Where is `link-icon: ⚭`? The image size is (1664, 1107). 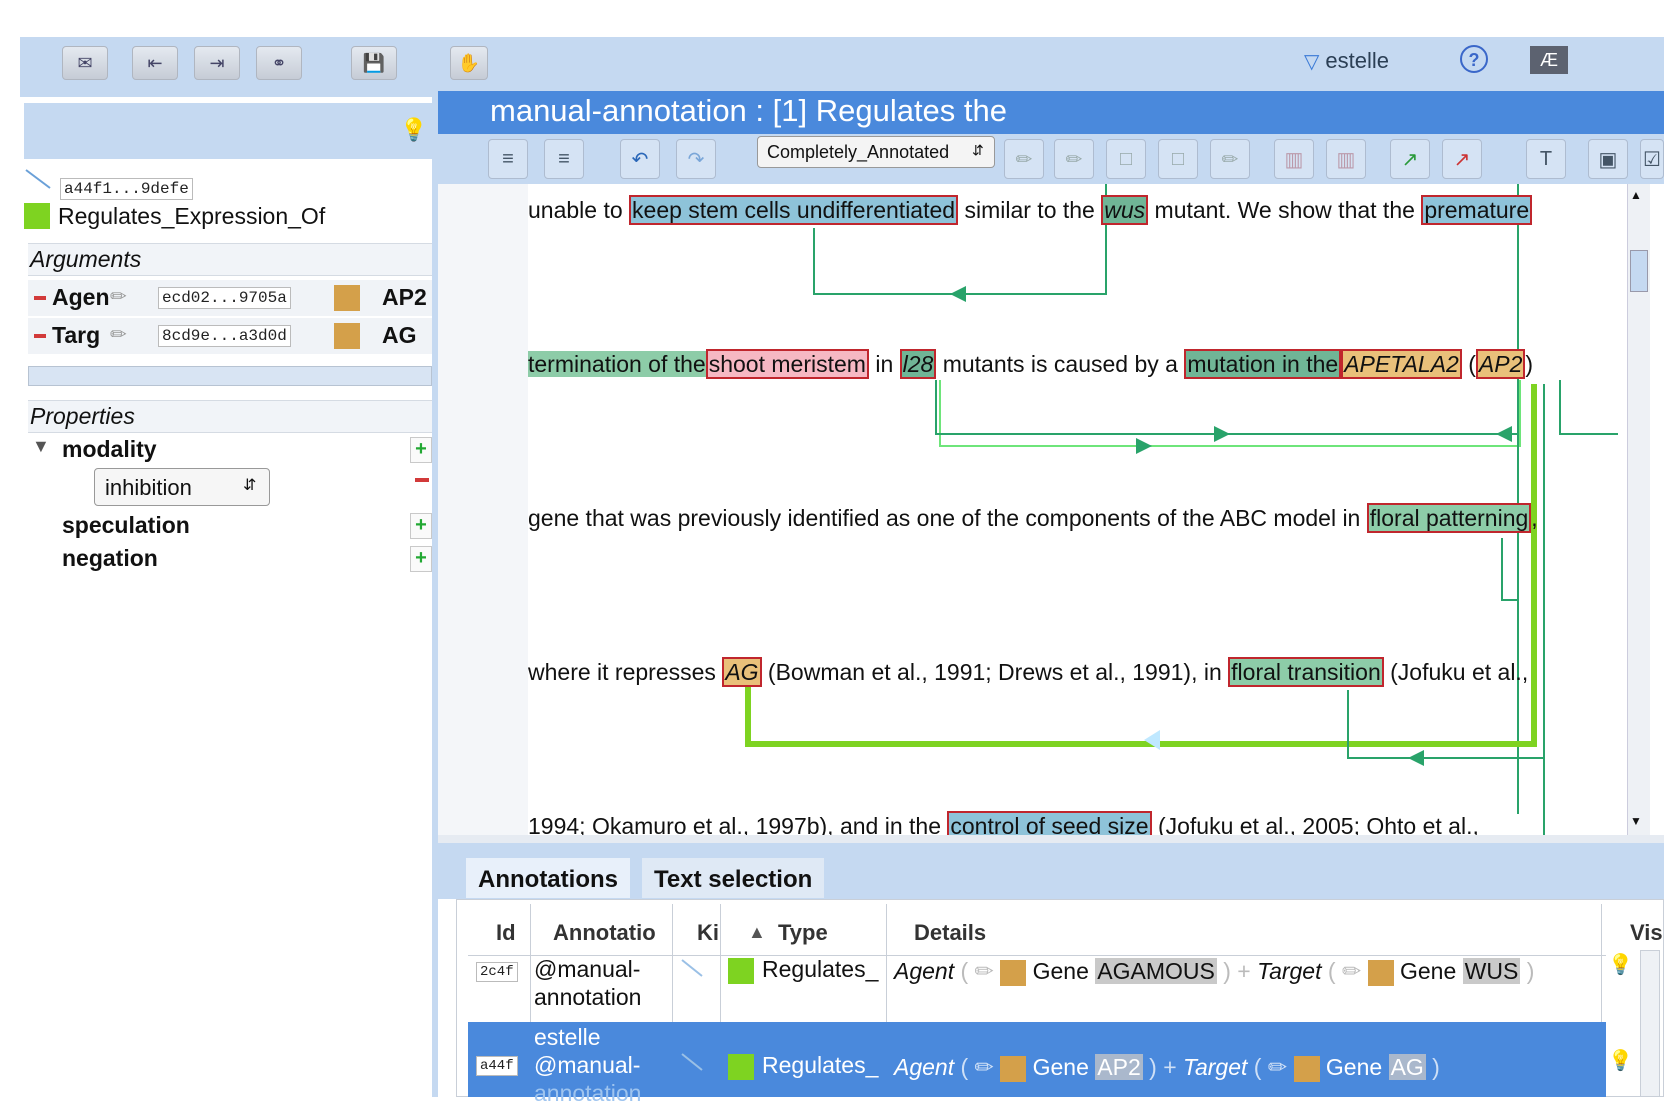 link-icon: ⚭ is located at coordinates (279, 63).